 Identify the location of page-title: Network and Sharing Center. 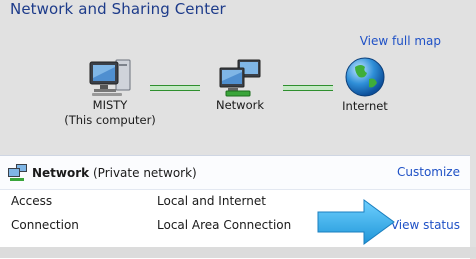
(118, 9).